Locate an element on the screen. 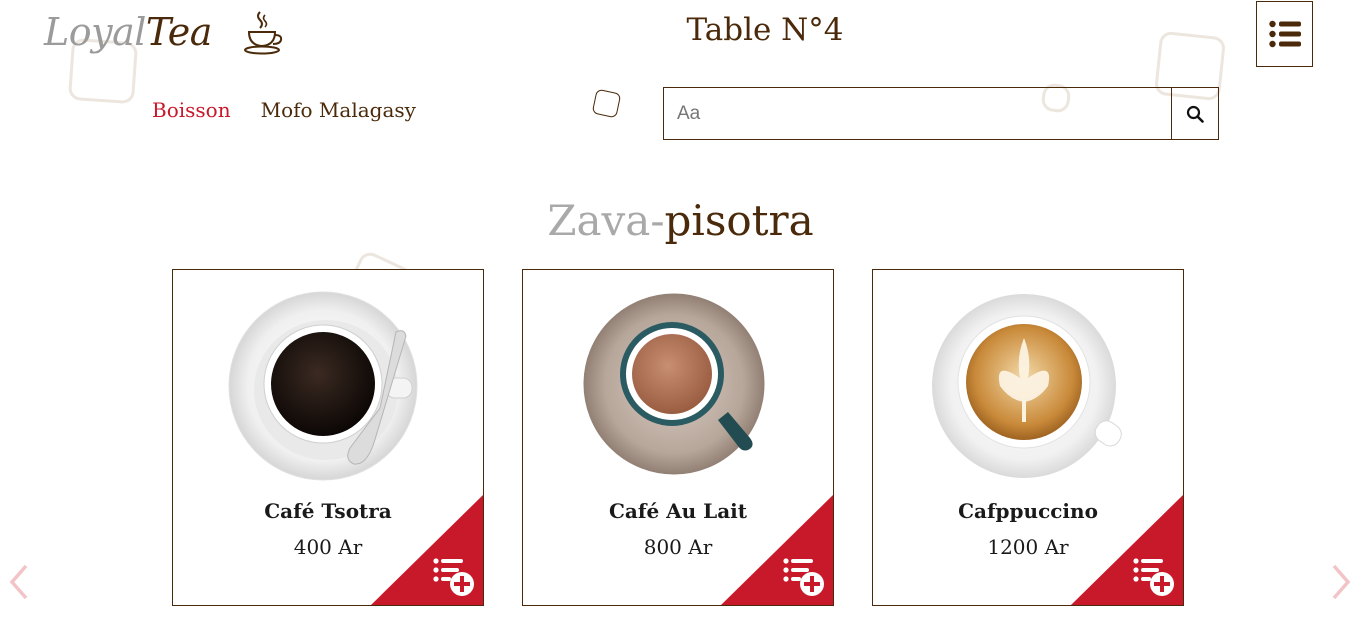 This screenshot has height=623, width=1361. product-image-black-coffee is located at coordinates (323, 386).